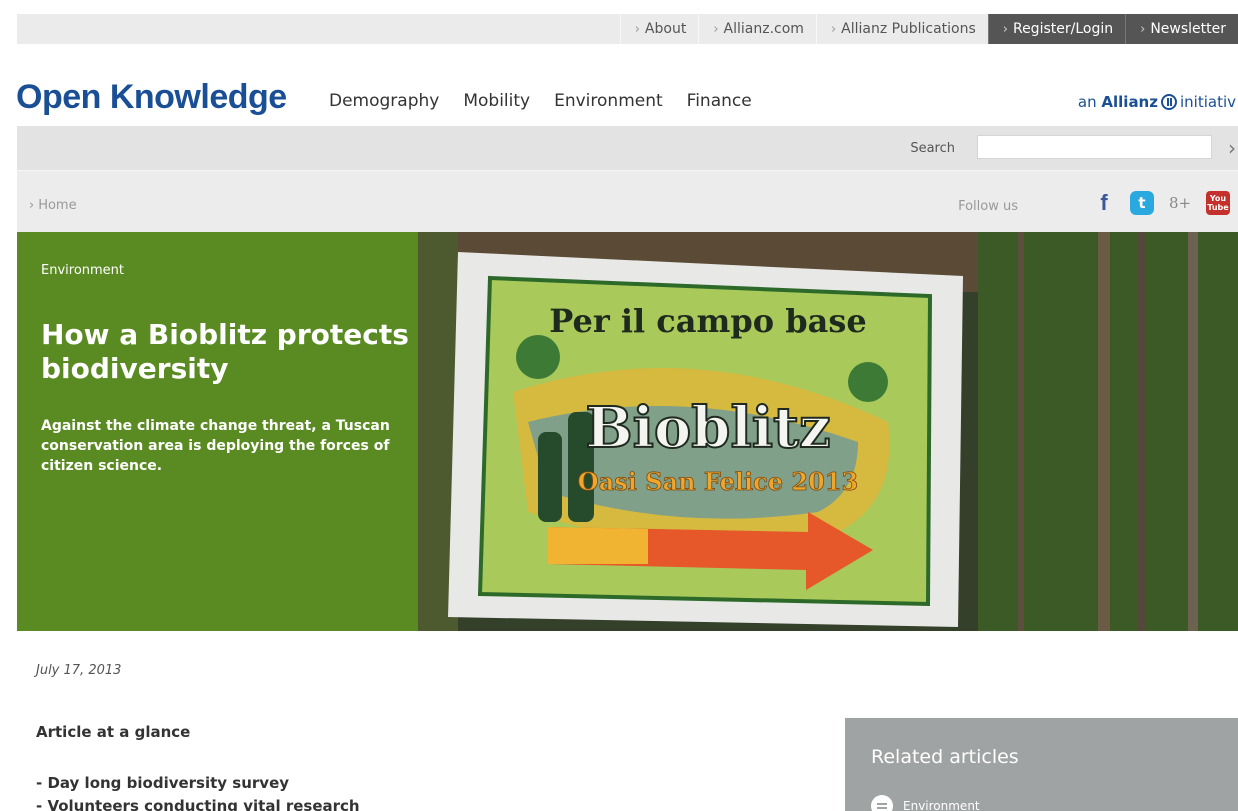 Image resolution: width=1238 pixels, height=811 pixels. What do you see at coordinates (707, 321) in the screenshot?
I see `sign-title: Per il campo base` at bounding box center [707, 321].